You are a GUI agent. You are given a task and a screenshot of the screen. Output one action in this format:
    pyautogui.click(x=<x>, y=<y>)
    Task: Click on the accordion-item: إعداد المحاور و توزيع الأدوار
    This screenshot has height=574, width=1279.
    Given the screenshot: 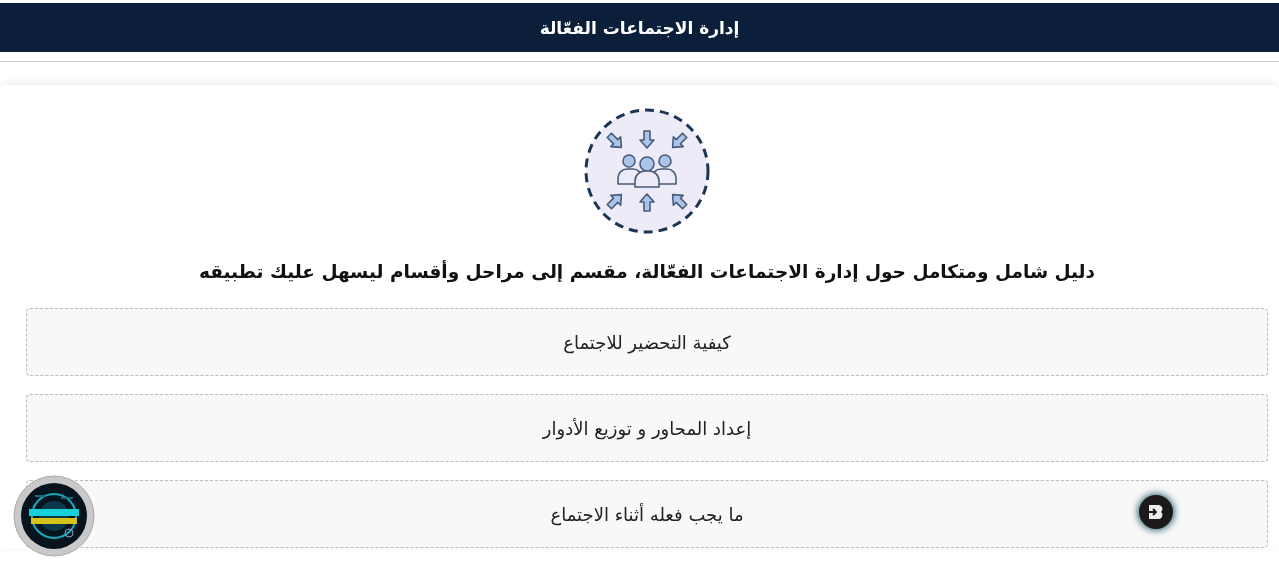 What is the action you would take?
    pyautogui.click(x=647, y=428)
    